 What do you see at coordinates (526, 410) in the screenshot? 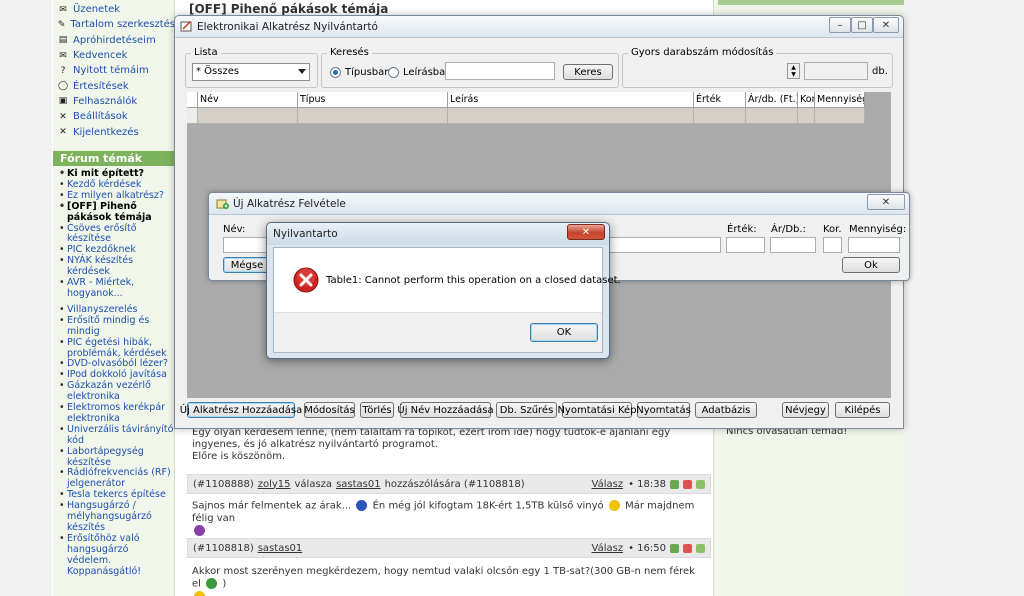
I see `count-filter-button: Db. Szűrés` at bounding box center [526, 410].